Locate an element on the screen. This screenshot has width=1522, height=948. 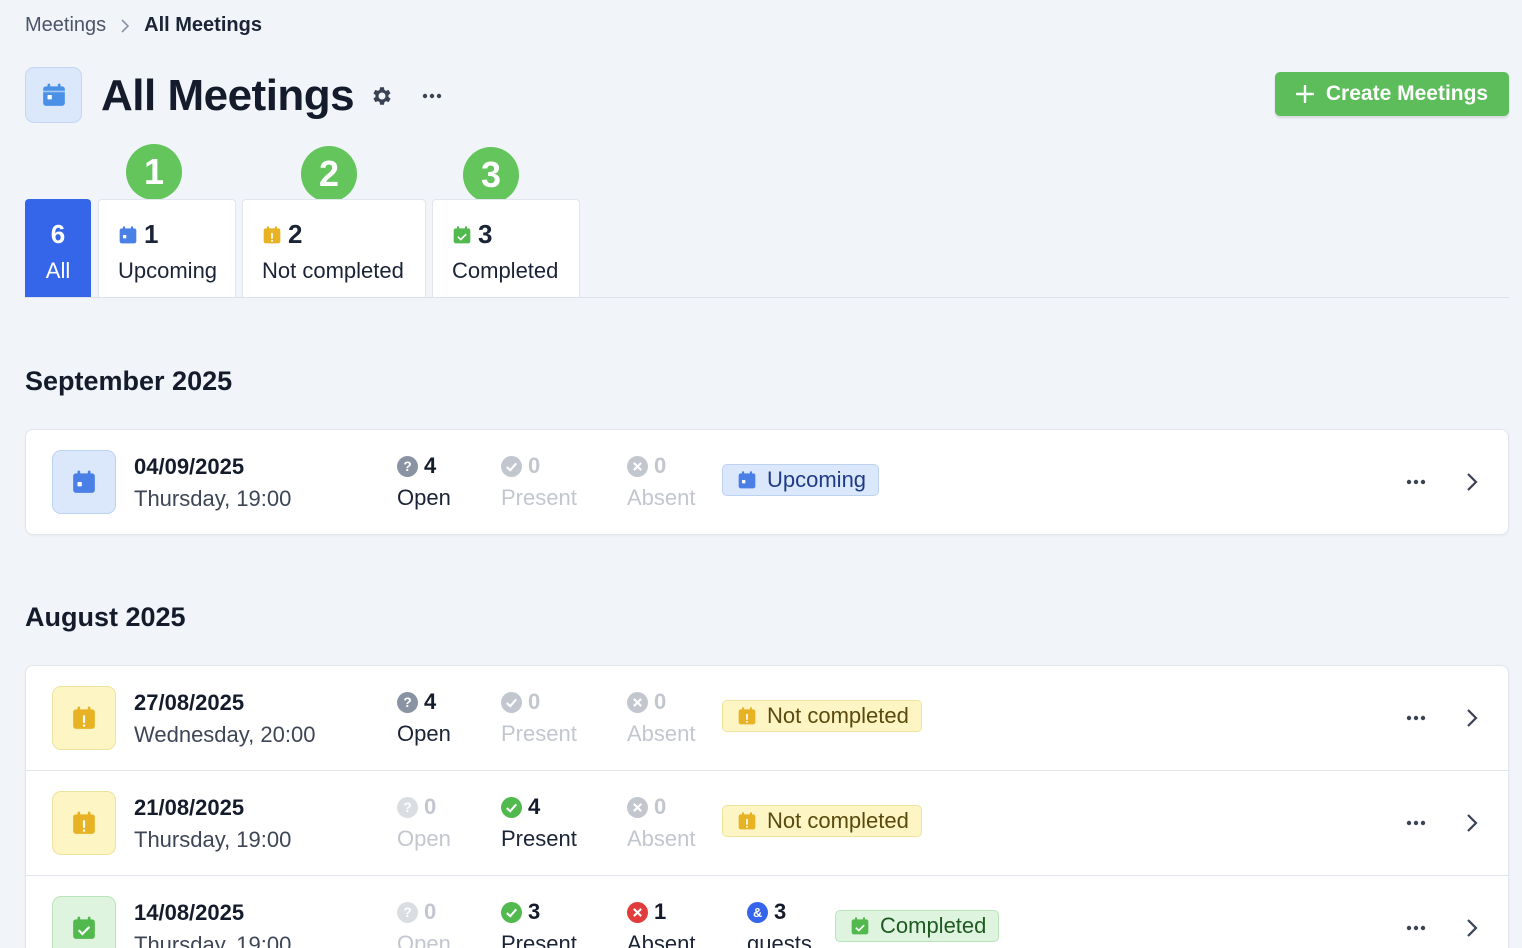
status-badge: Upcoming is located at coordinates (801, 480).